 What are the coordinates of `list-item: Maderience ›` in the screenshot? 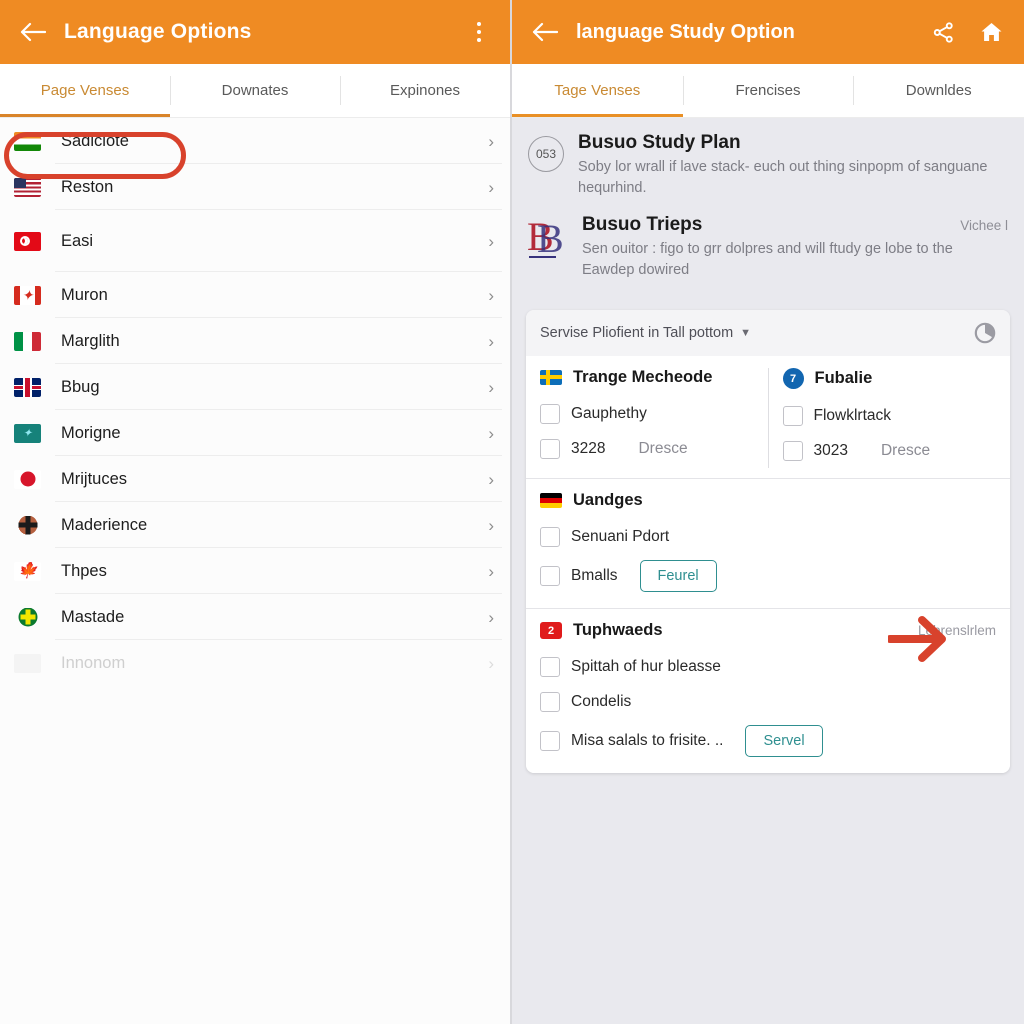 It's located at (255, 525).